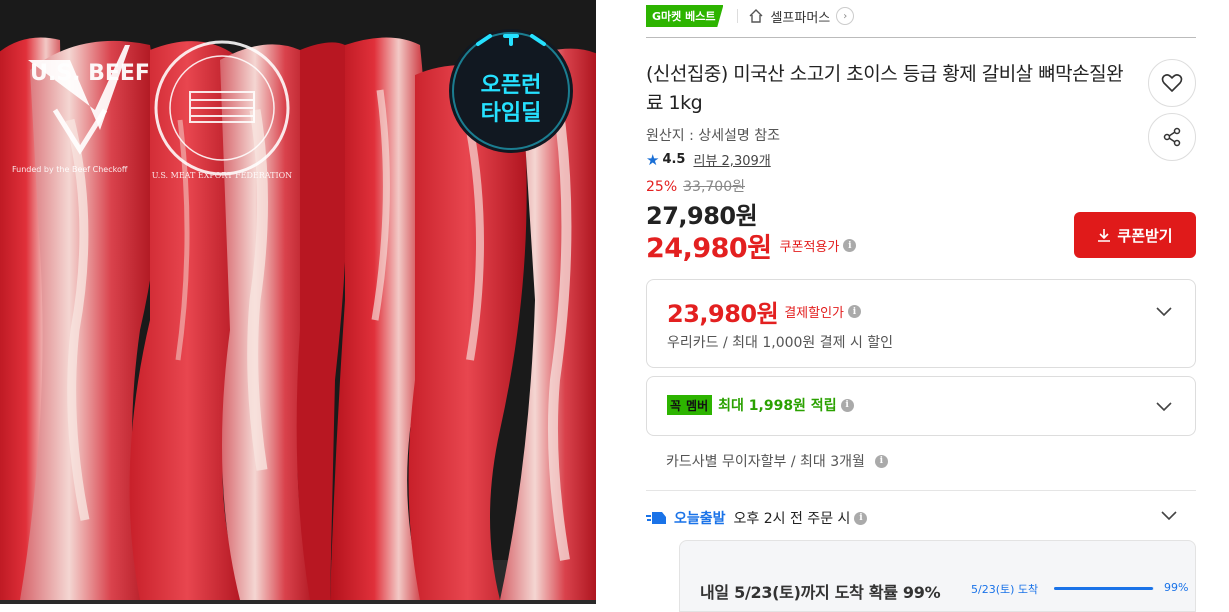 The image size is (1229, 612). I want to click on us-beef-logo-text: U.S. BEEF, so click(90, 73).